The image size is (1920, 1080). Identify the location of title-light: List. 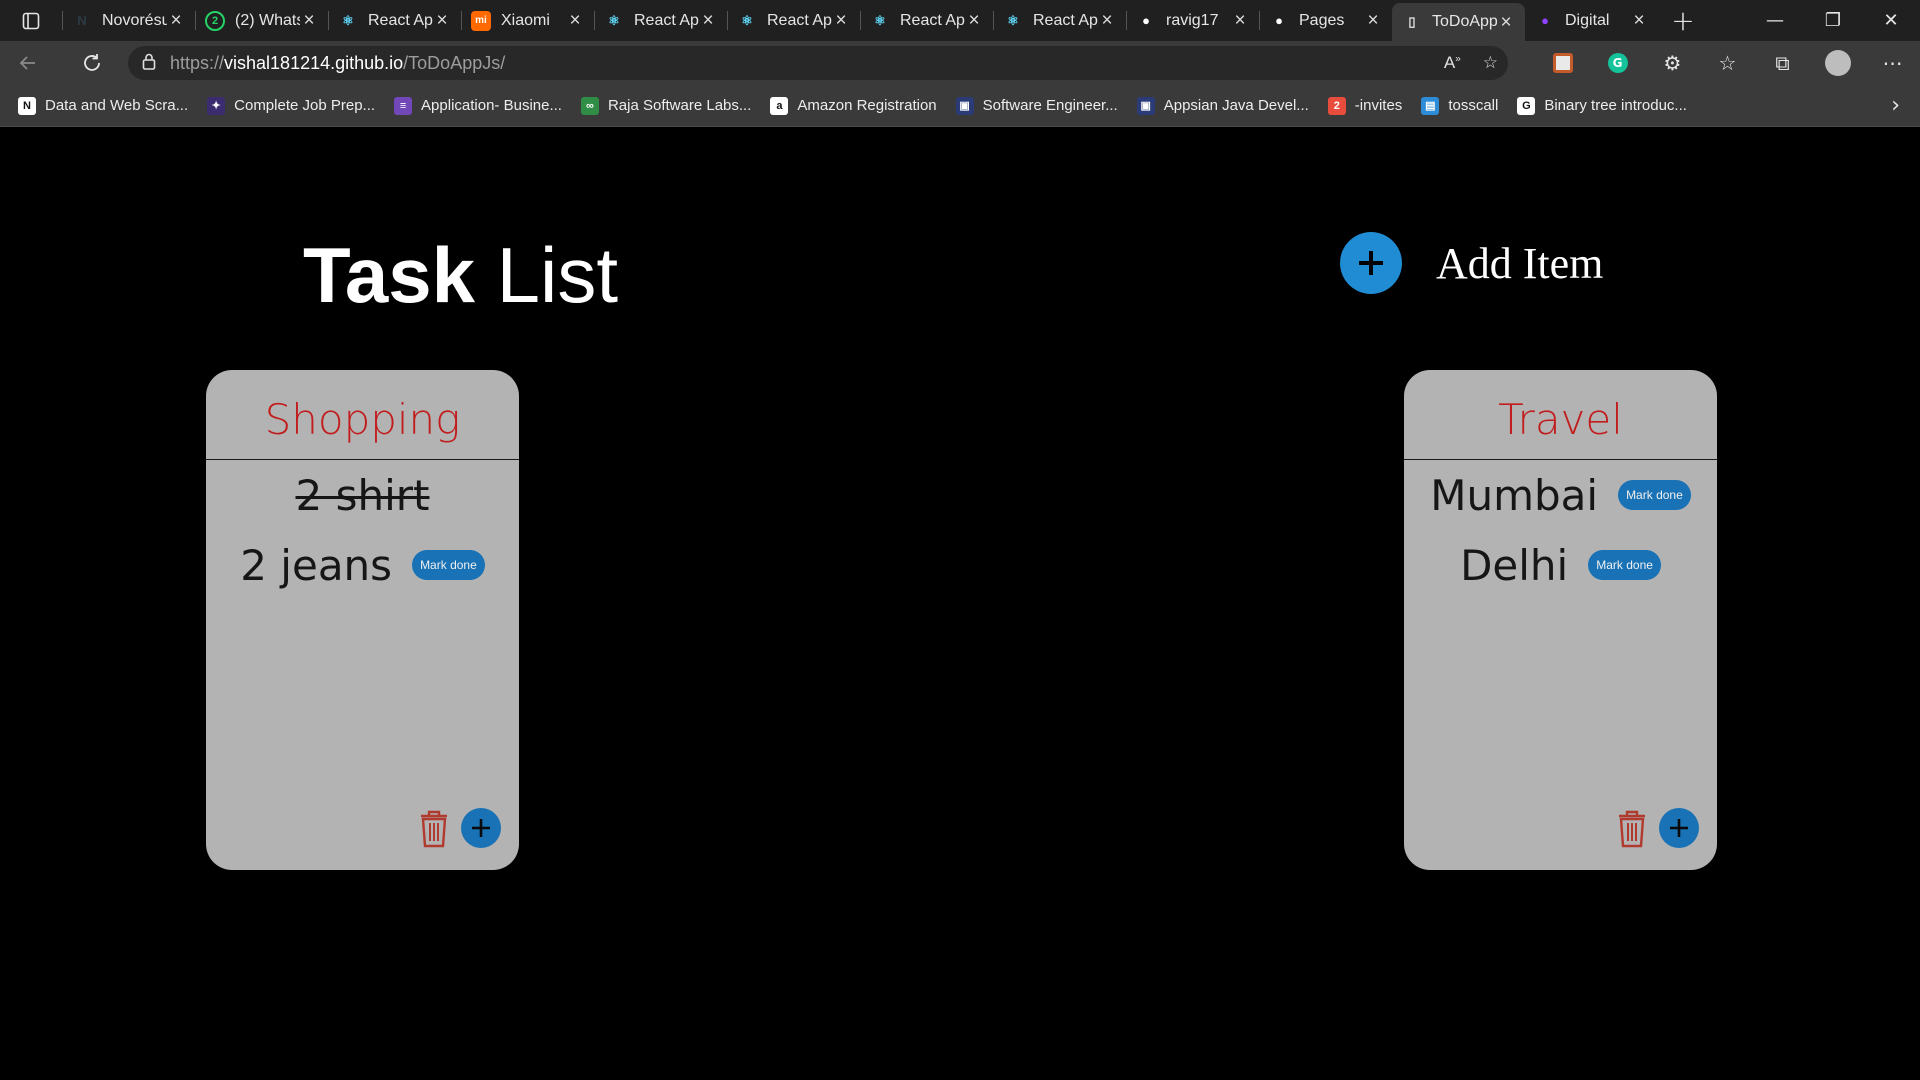
(557, 275).